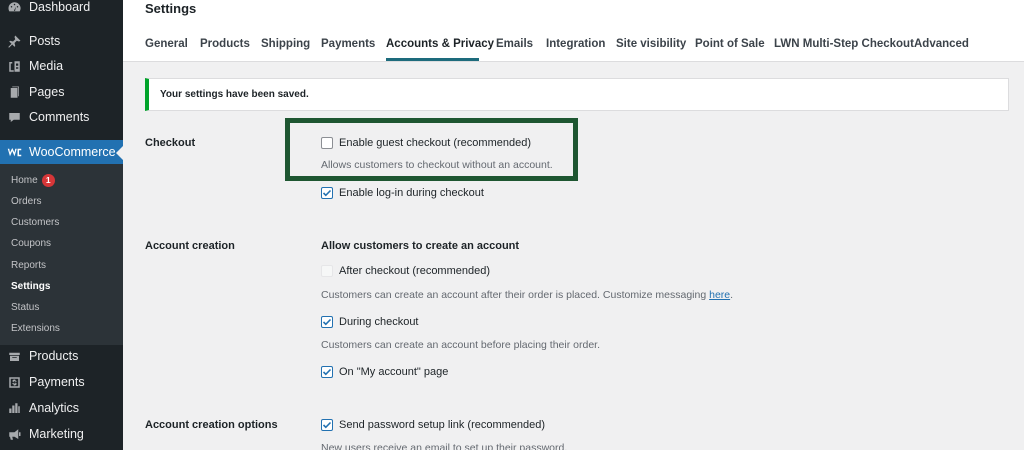  Describe the element at coordinates (14, 66) in the screenshot. I see `media-icon` at that location.